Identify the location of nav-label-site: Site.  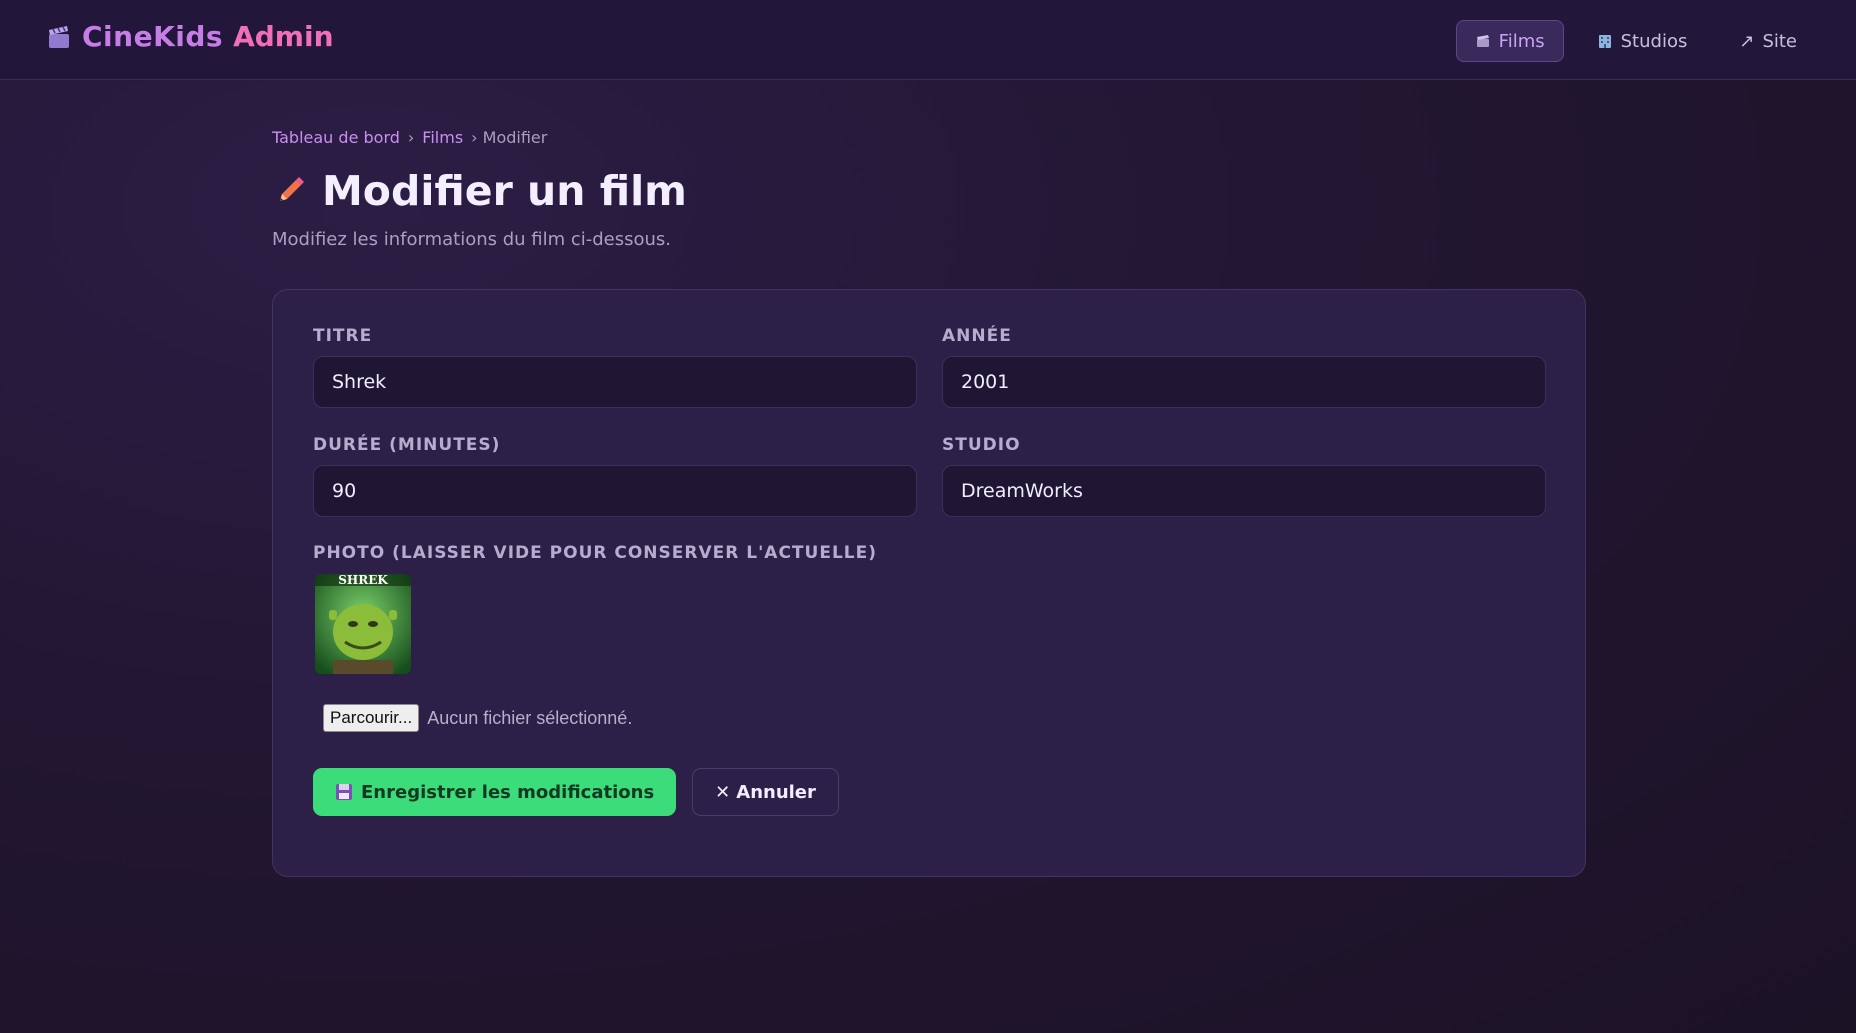
(1779, 41).